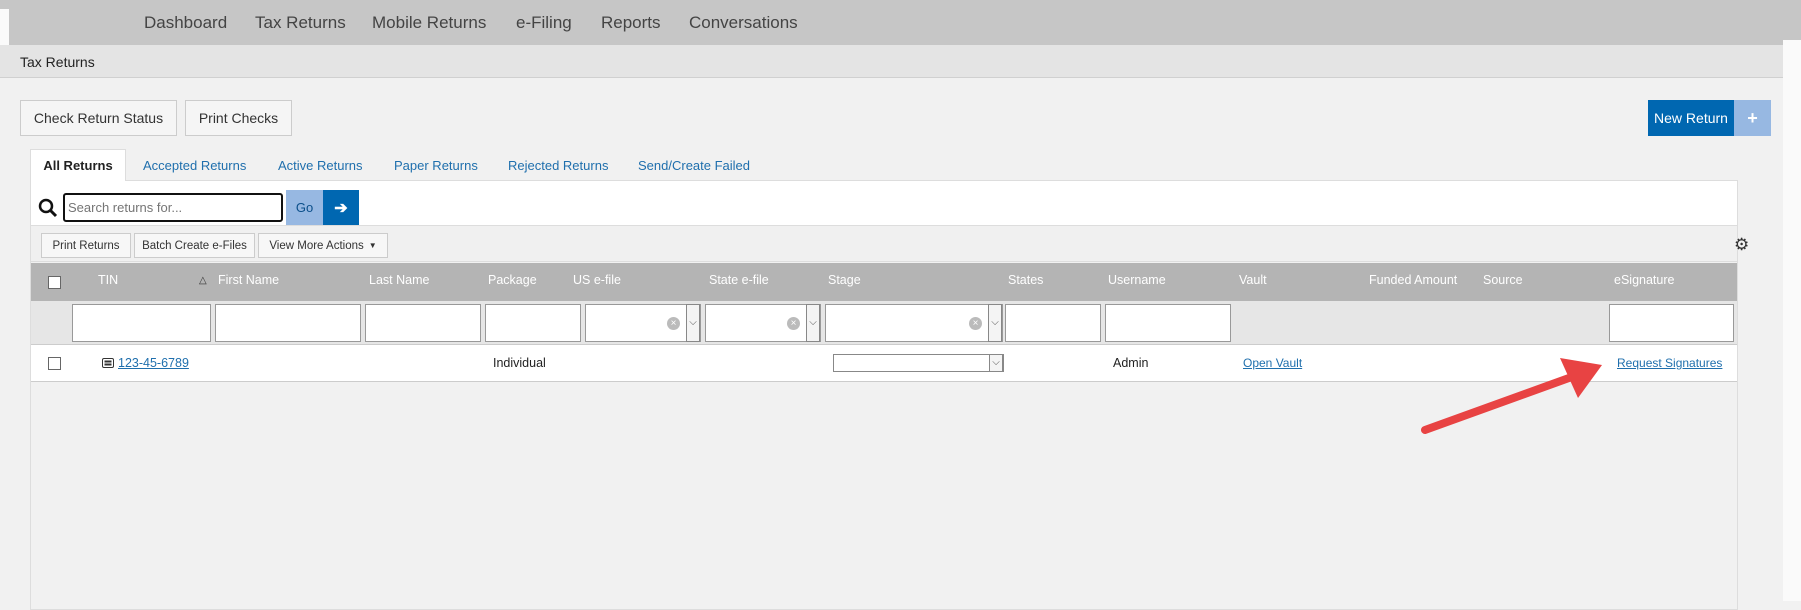 The height and width of the screenshot is (610, 1801). I want to click on col-tin: TIN, so click(108, 280).